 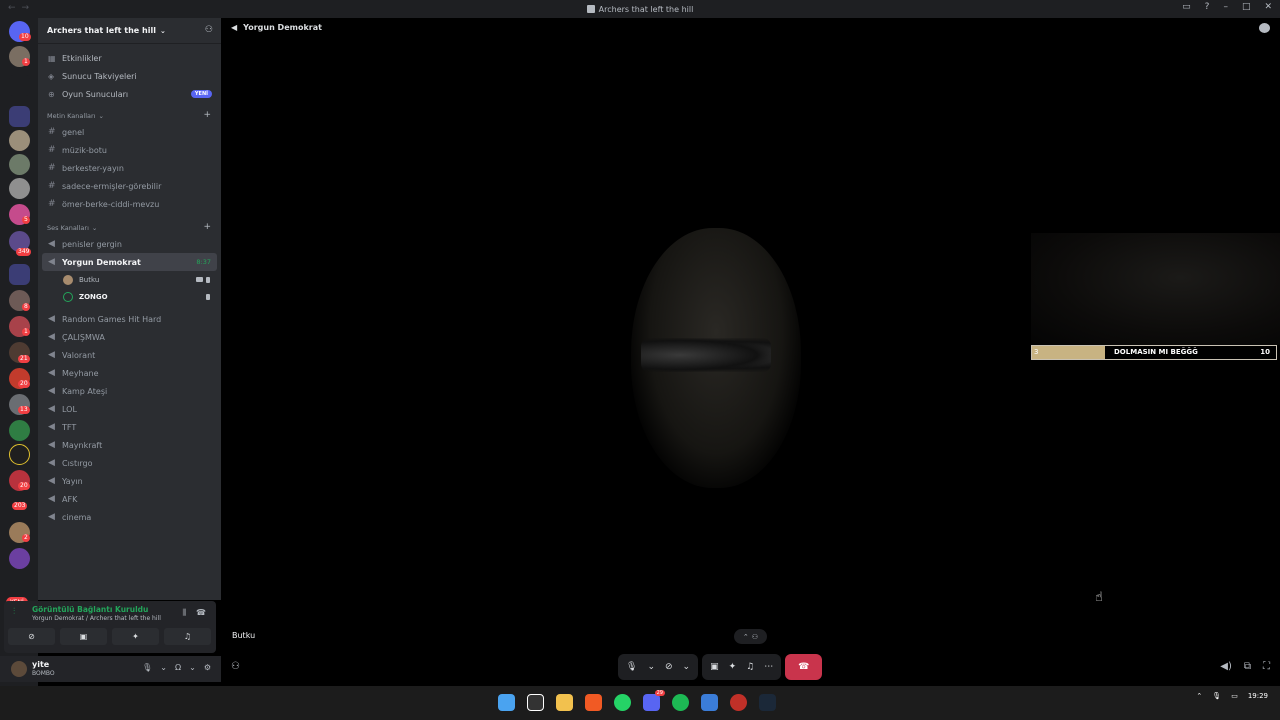 I want to click on voice-channel: ◀ Cıstırgo, so click(x=129, y=463).